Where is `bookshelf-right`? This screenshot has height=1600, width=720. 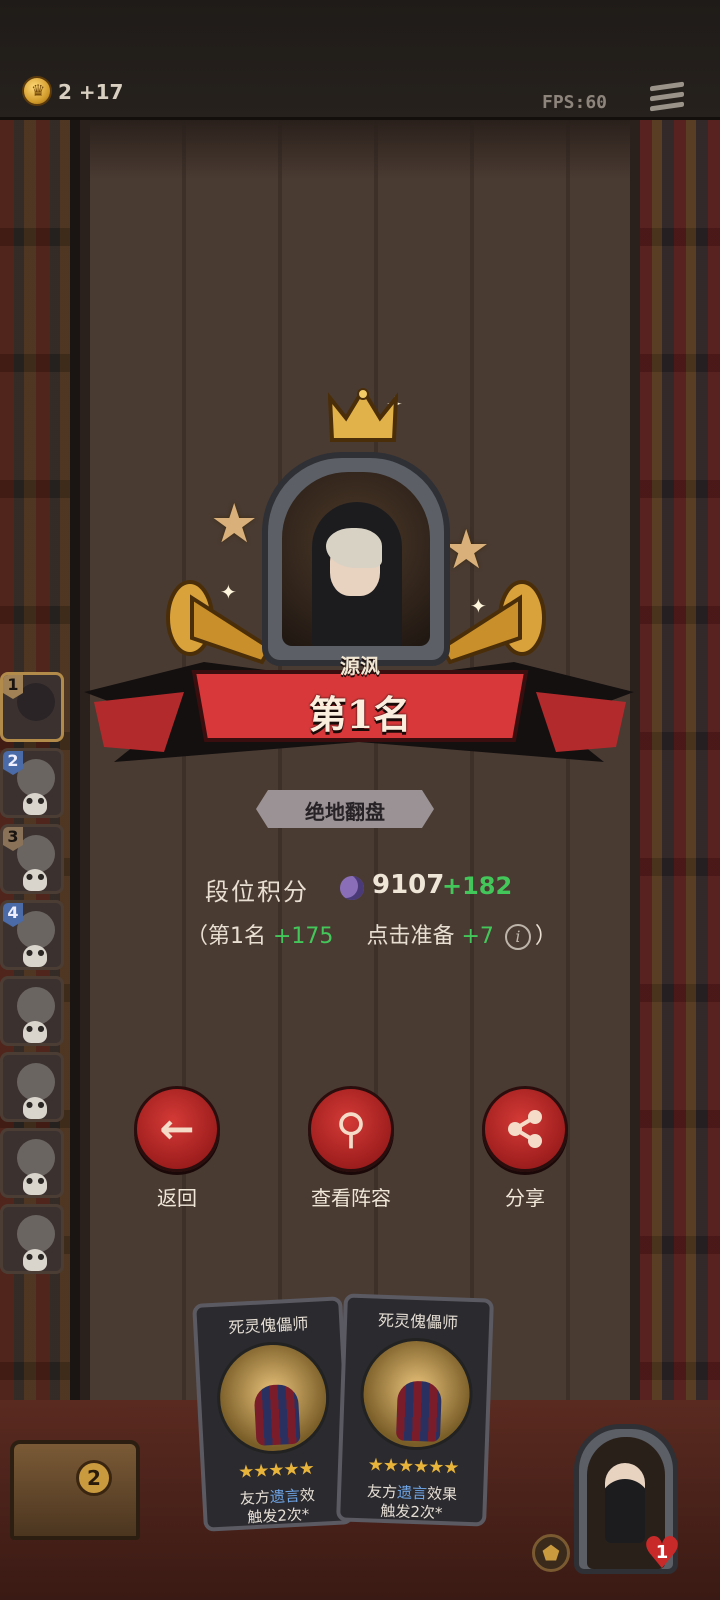 bookshelf-right is located at coordinates (680, 785).